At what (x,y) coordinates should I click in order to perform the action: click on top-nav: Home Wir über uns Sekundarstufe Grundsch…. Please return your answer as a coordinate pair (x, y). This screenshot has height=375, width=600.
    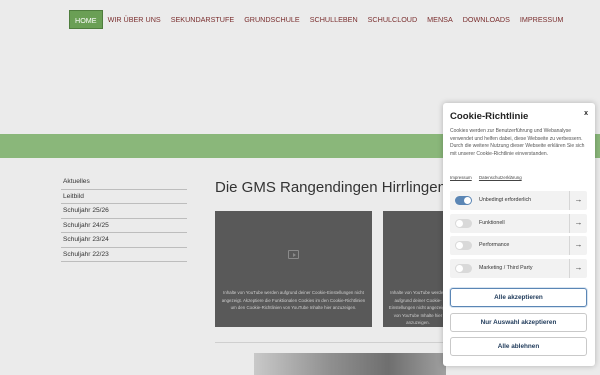
    Looking at the image, I should click on (318, 19).